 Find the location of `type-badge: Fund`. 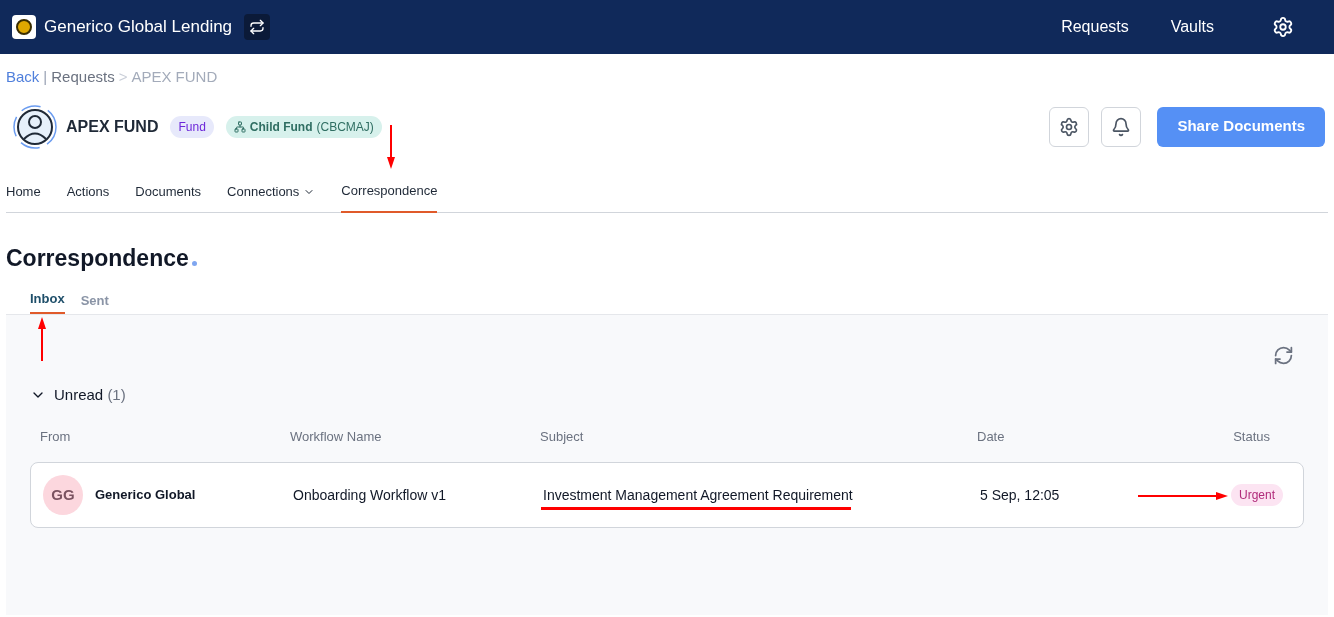

type-badge: Fund is located at coordinates (192, 126).